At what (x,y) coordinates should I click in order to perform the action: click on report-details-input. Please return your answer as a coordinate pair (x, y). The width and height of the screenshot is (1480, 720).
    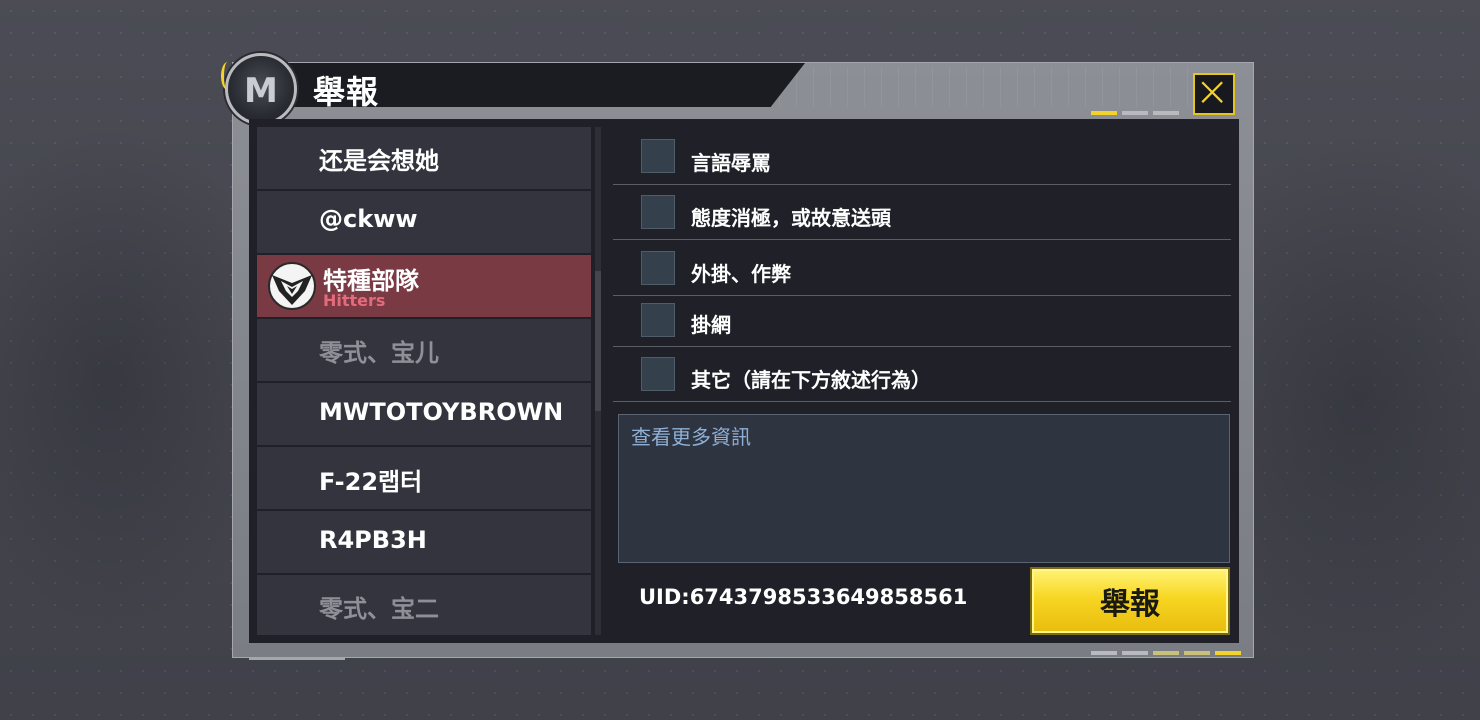
    Looking at the image, I should click on (924, 488).